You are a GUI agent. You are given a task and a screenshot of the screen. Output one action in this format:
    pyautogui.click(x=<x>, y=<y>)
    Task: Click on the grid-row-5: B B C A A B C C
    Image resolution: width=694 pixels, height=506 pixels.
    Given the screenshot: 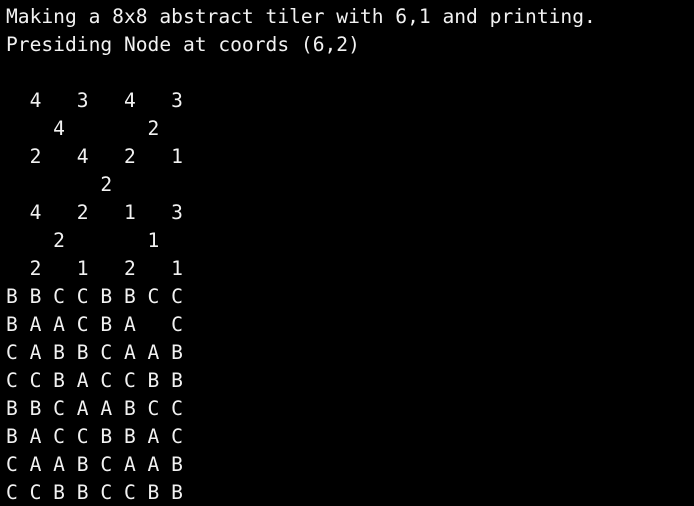 What is the action you would take?
    pyautogui.click(x=94, y=408)
    